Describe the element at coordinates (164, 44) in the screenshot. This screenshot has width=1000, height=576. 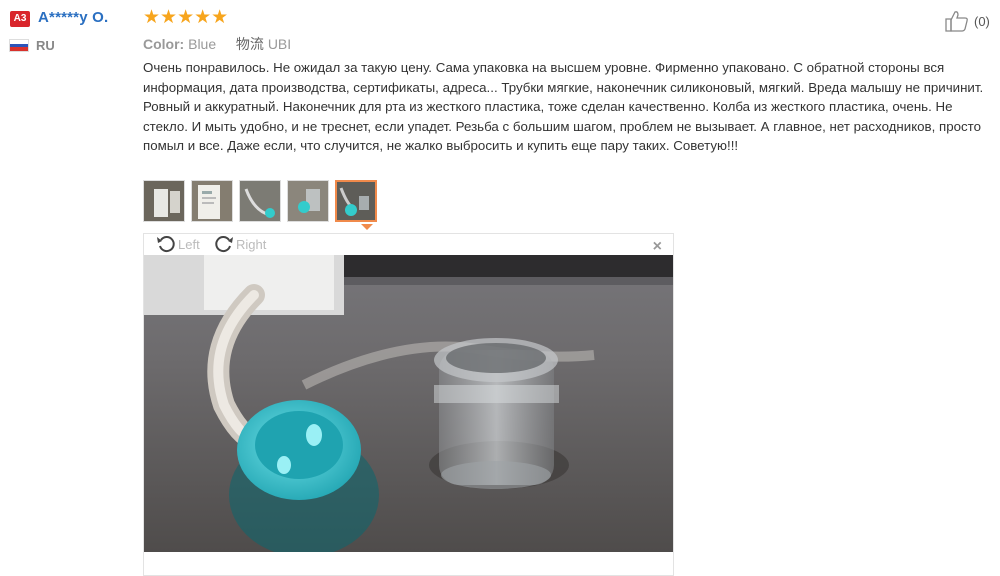
I see `color-label: Color:` at that location.